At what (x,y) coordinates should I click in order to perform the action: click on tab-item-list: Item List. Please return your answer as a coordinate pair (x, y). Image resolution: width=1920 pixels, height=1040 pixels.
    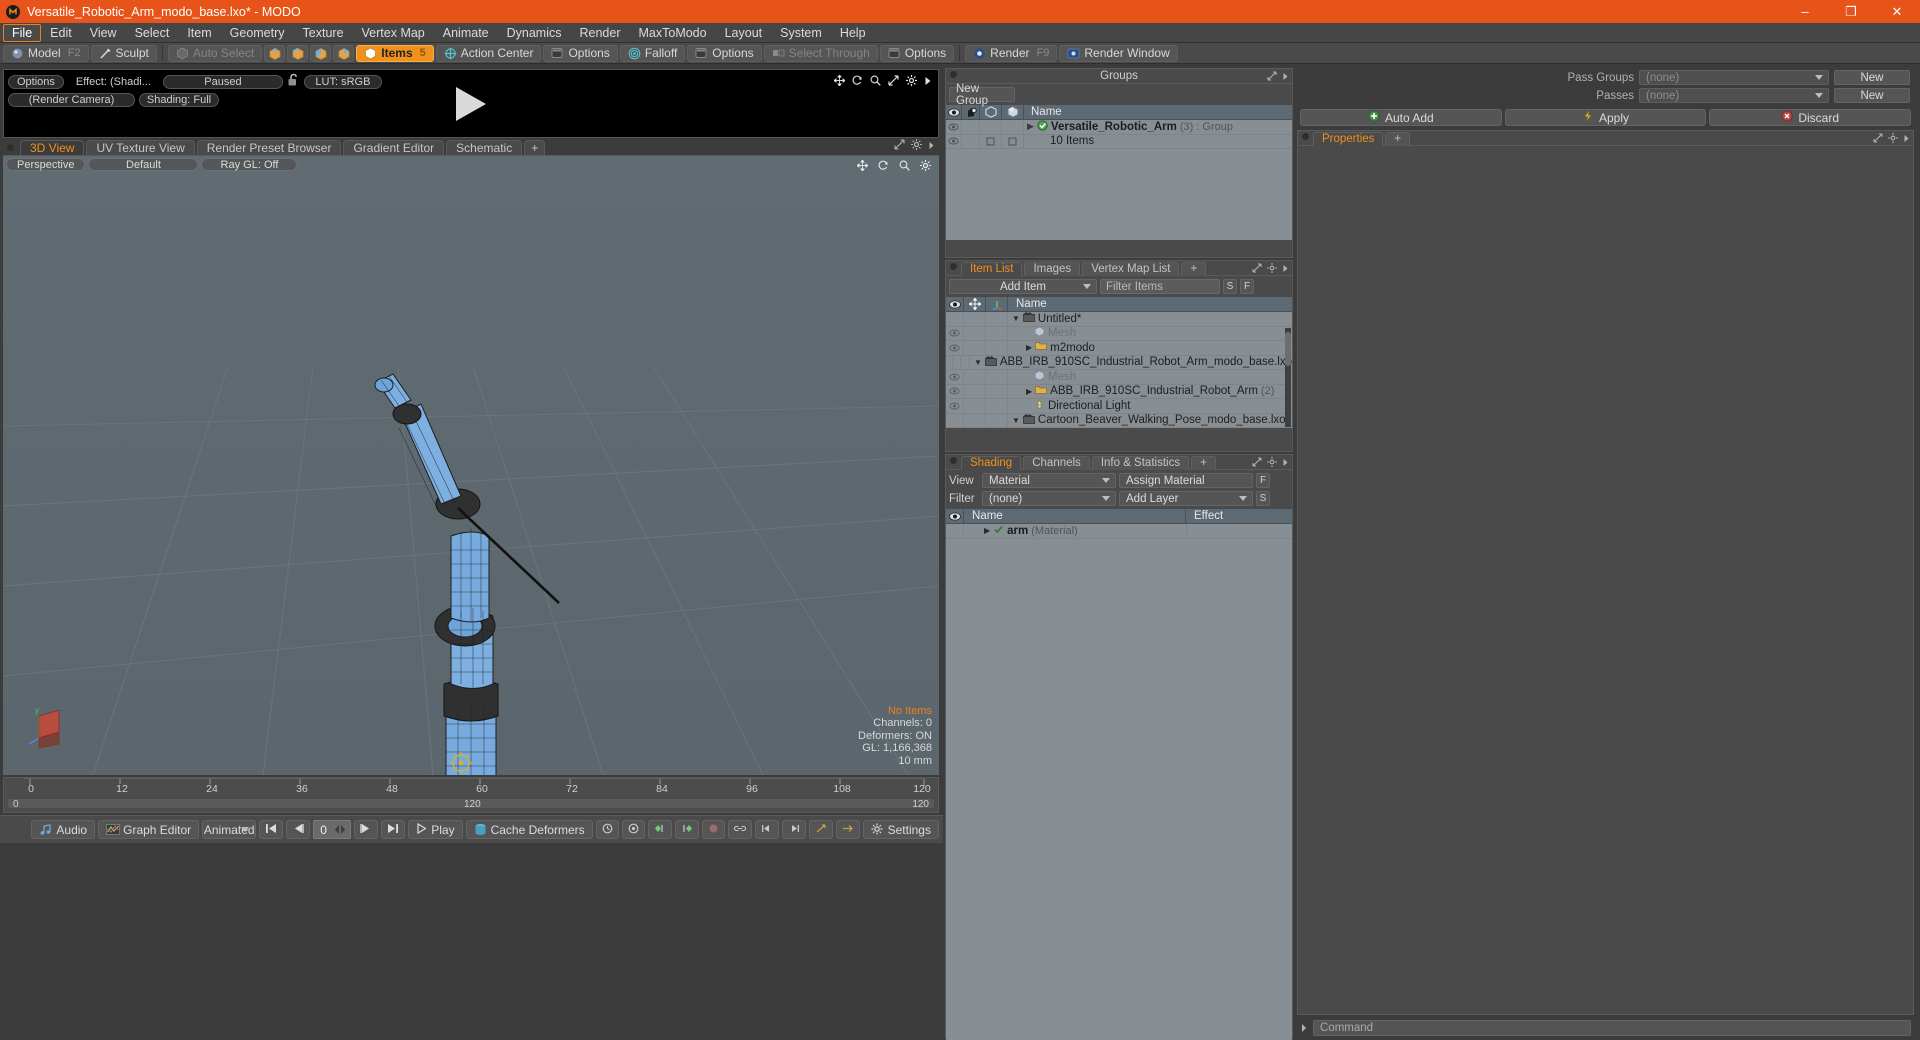
    Looking at the image, I should click on (992, 268).